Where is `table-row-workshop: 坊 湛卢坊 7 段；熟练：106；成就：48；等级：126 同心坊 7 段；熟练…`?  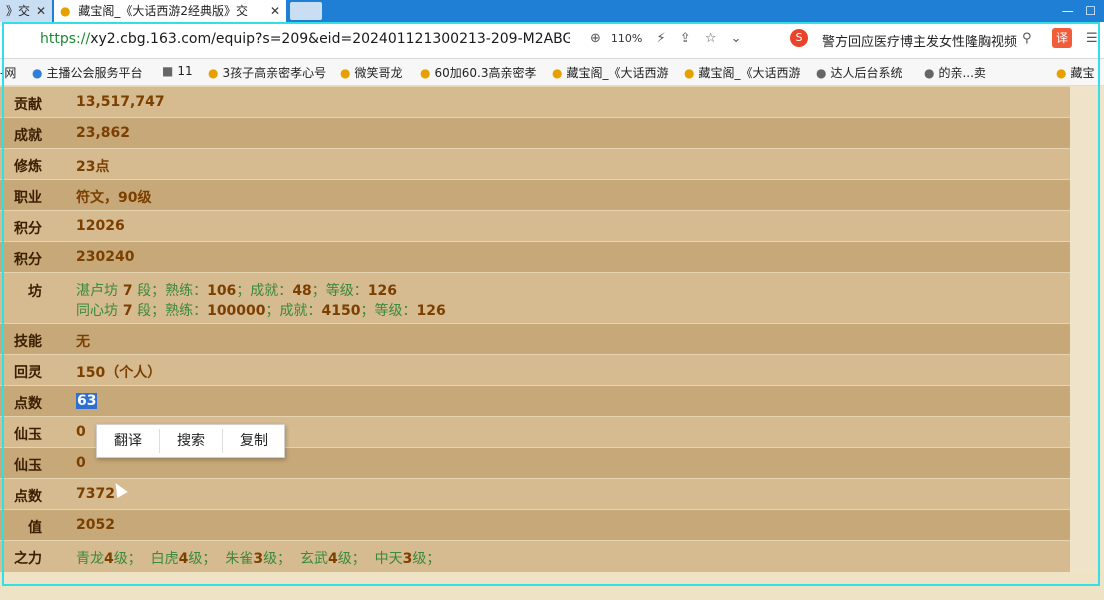
table-row-workshop: 坊 湛卢坊 7 段；熟练：106；成就：48；等级：126 同心坊 7 段；熟练… is located at coordinates (535, 297).